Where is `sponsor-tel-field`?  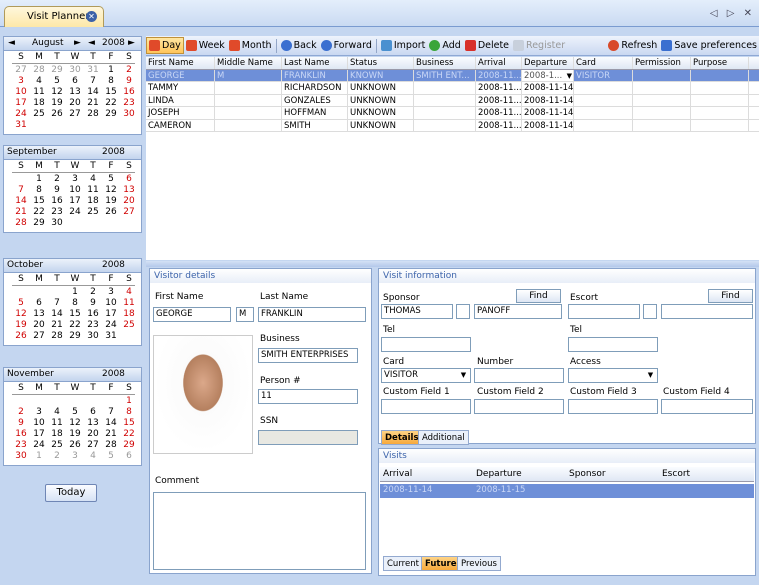
sponsor-tel-field is located at coordinates (426, 344).